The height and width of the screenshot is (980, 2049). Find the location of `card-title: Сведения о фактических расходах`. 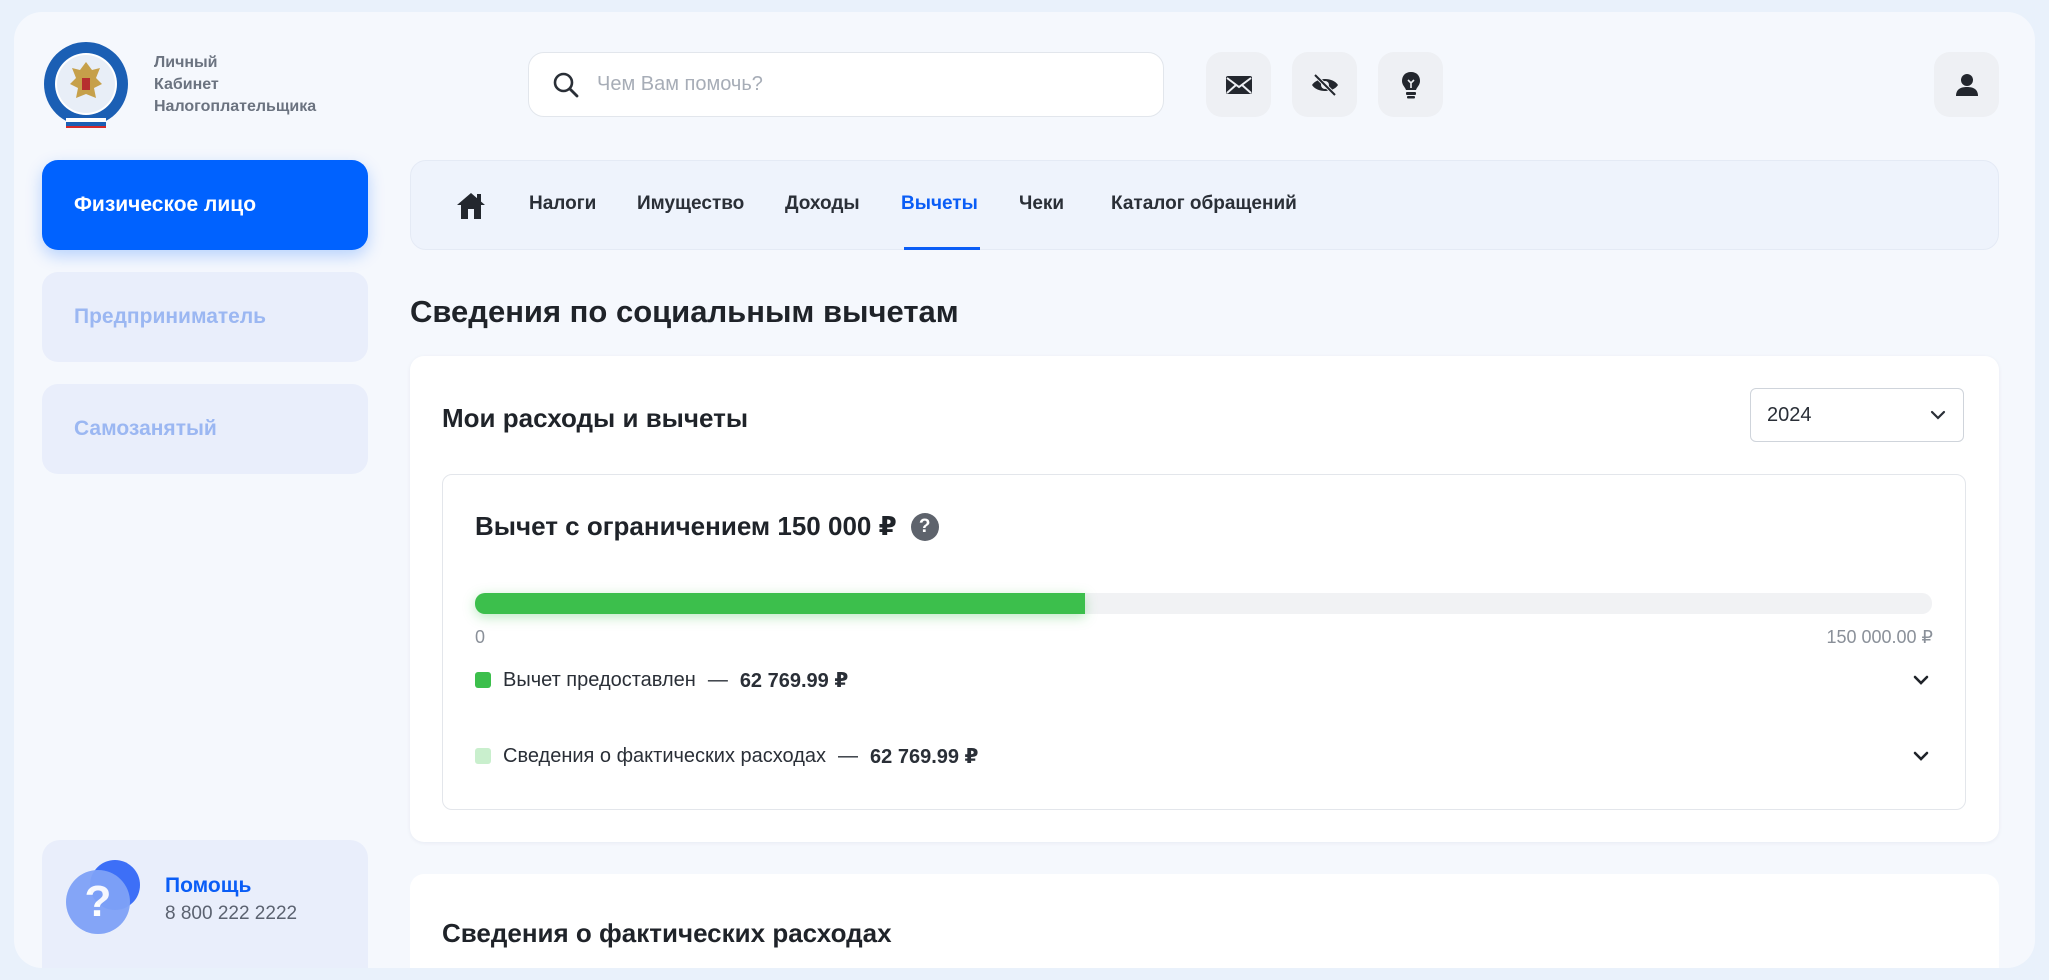

card-title: Сведения о фактических расходах is located at coordinates (667, 933).